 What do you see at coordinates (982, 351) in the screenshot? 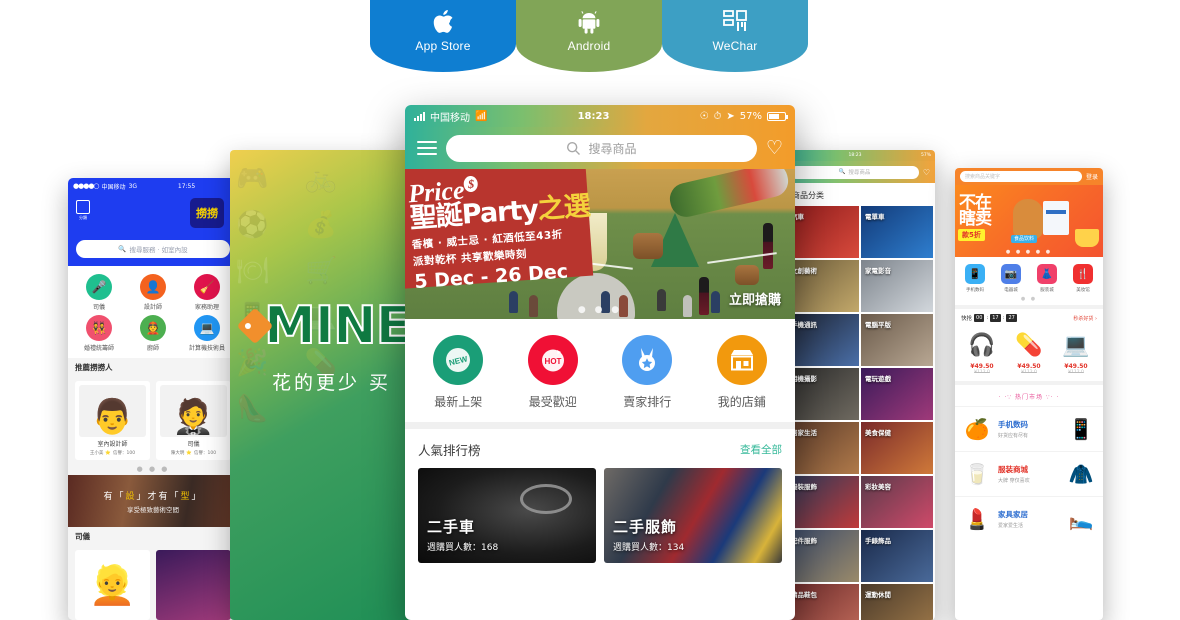
I see `flash-item: 🎧 ¥49.50 ¥112.0` at bounding box center [982, 351].